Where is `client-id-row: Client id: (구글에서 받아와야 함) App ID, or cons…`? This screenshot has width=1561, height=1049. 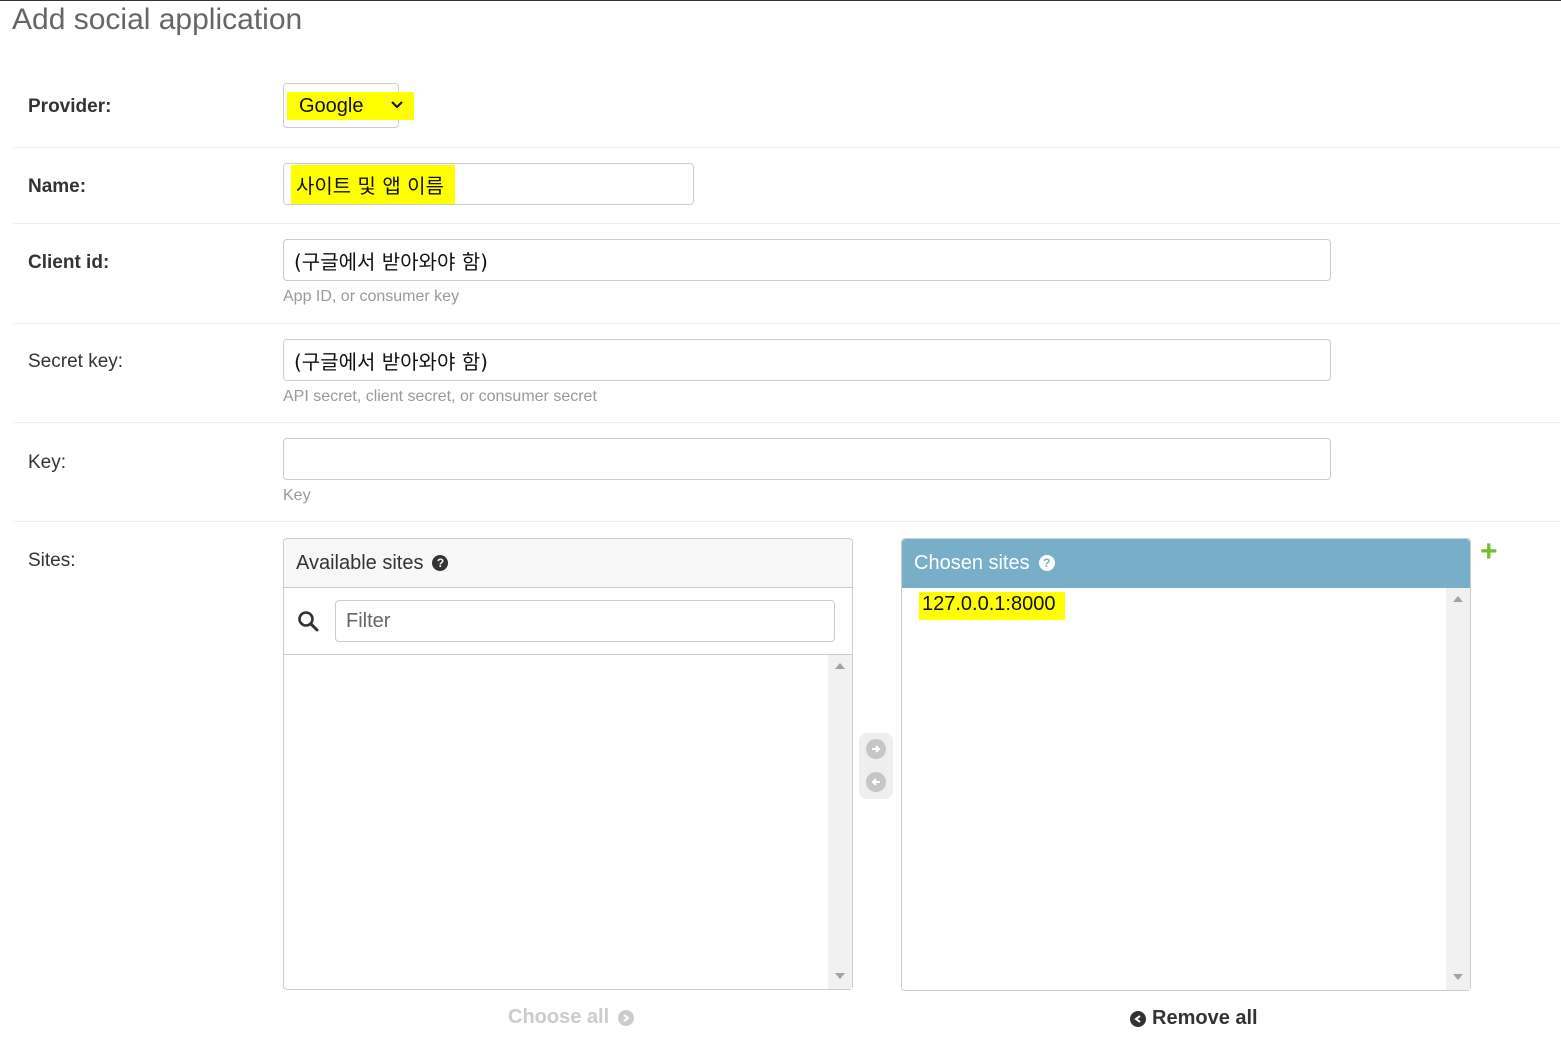
client-id-row: Client id: (구글에서 받아와야 함) App ID, or cons… is located at coordinates (786, 274).